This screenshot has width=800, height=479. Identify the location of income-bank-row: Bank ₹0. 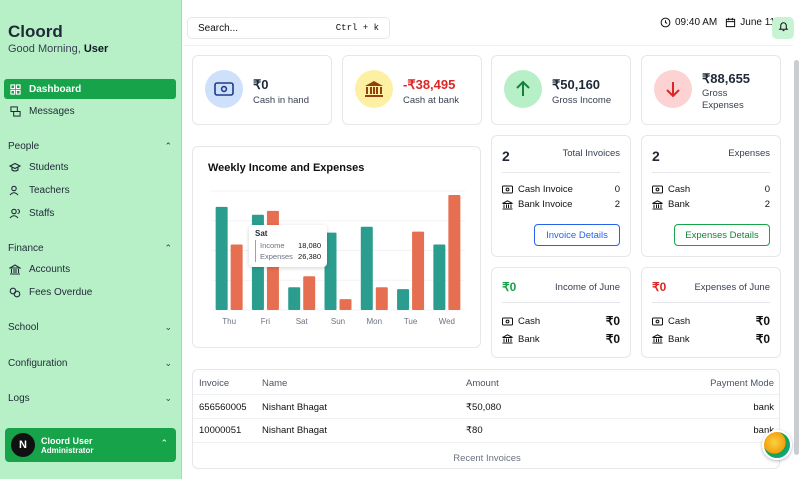
(561, 339).